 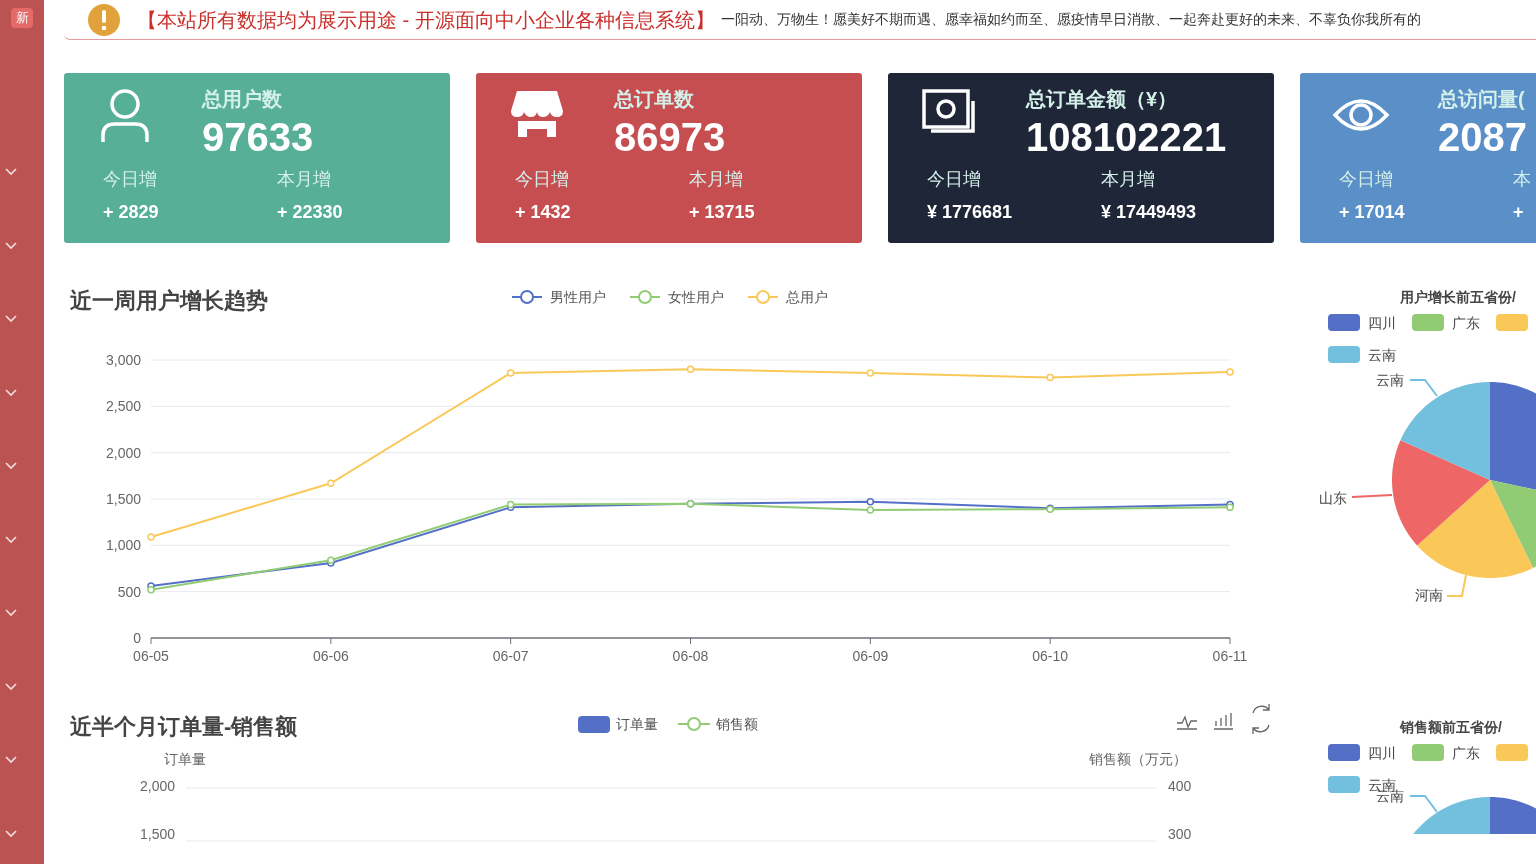 What do you see at coordinates (169, 300) in the screenshot?
I see `chart-title: 近一周用户增长趋势` at bounding box center [169, 300].